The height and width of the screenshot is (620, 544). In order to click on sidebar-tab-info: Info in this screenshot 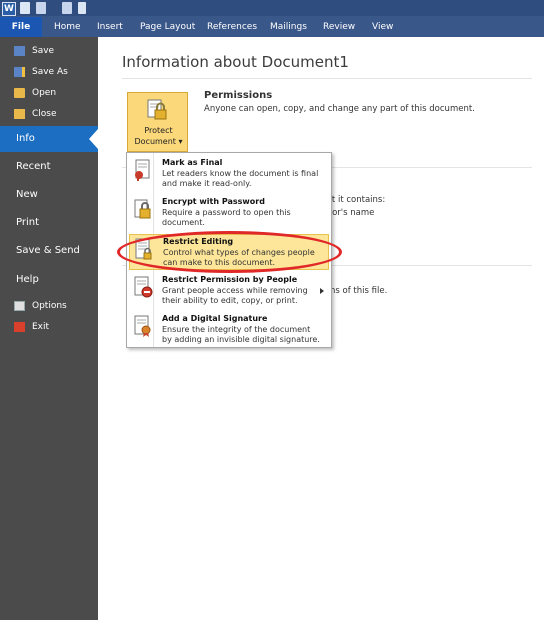, I will do `click(49, 139)`.